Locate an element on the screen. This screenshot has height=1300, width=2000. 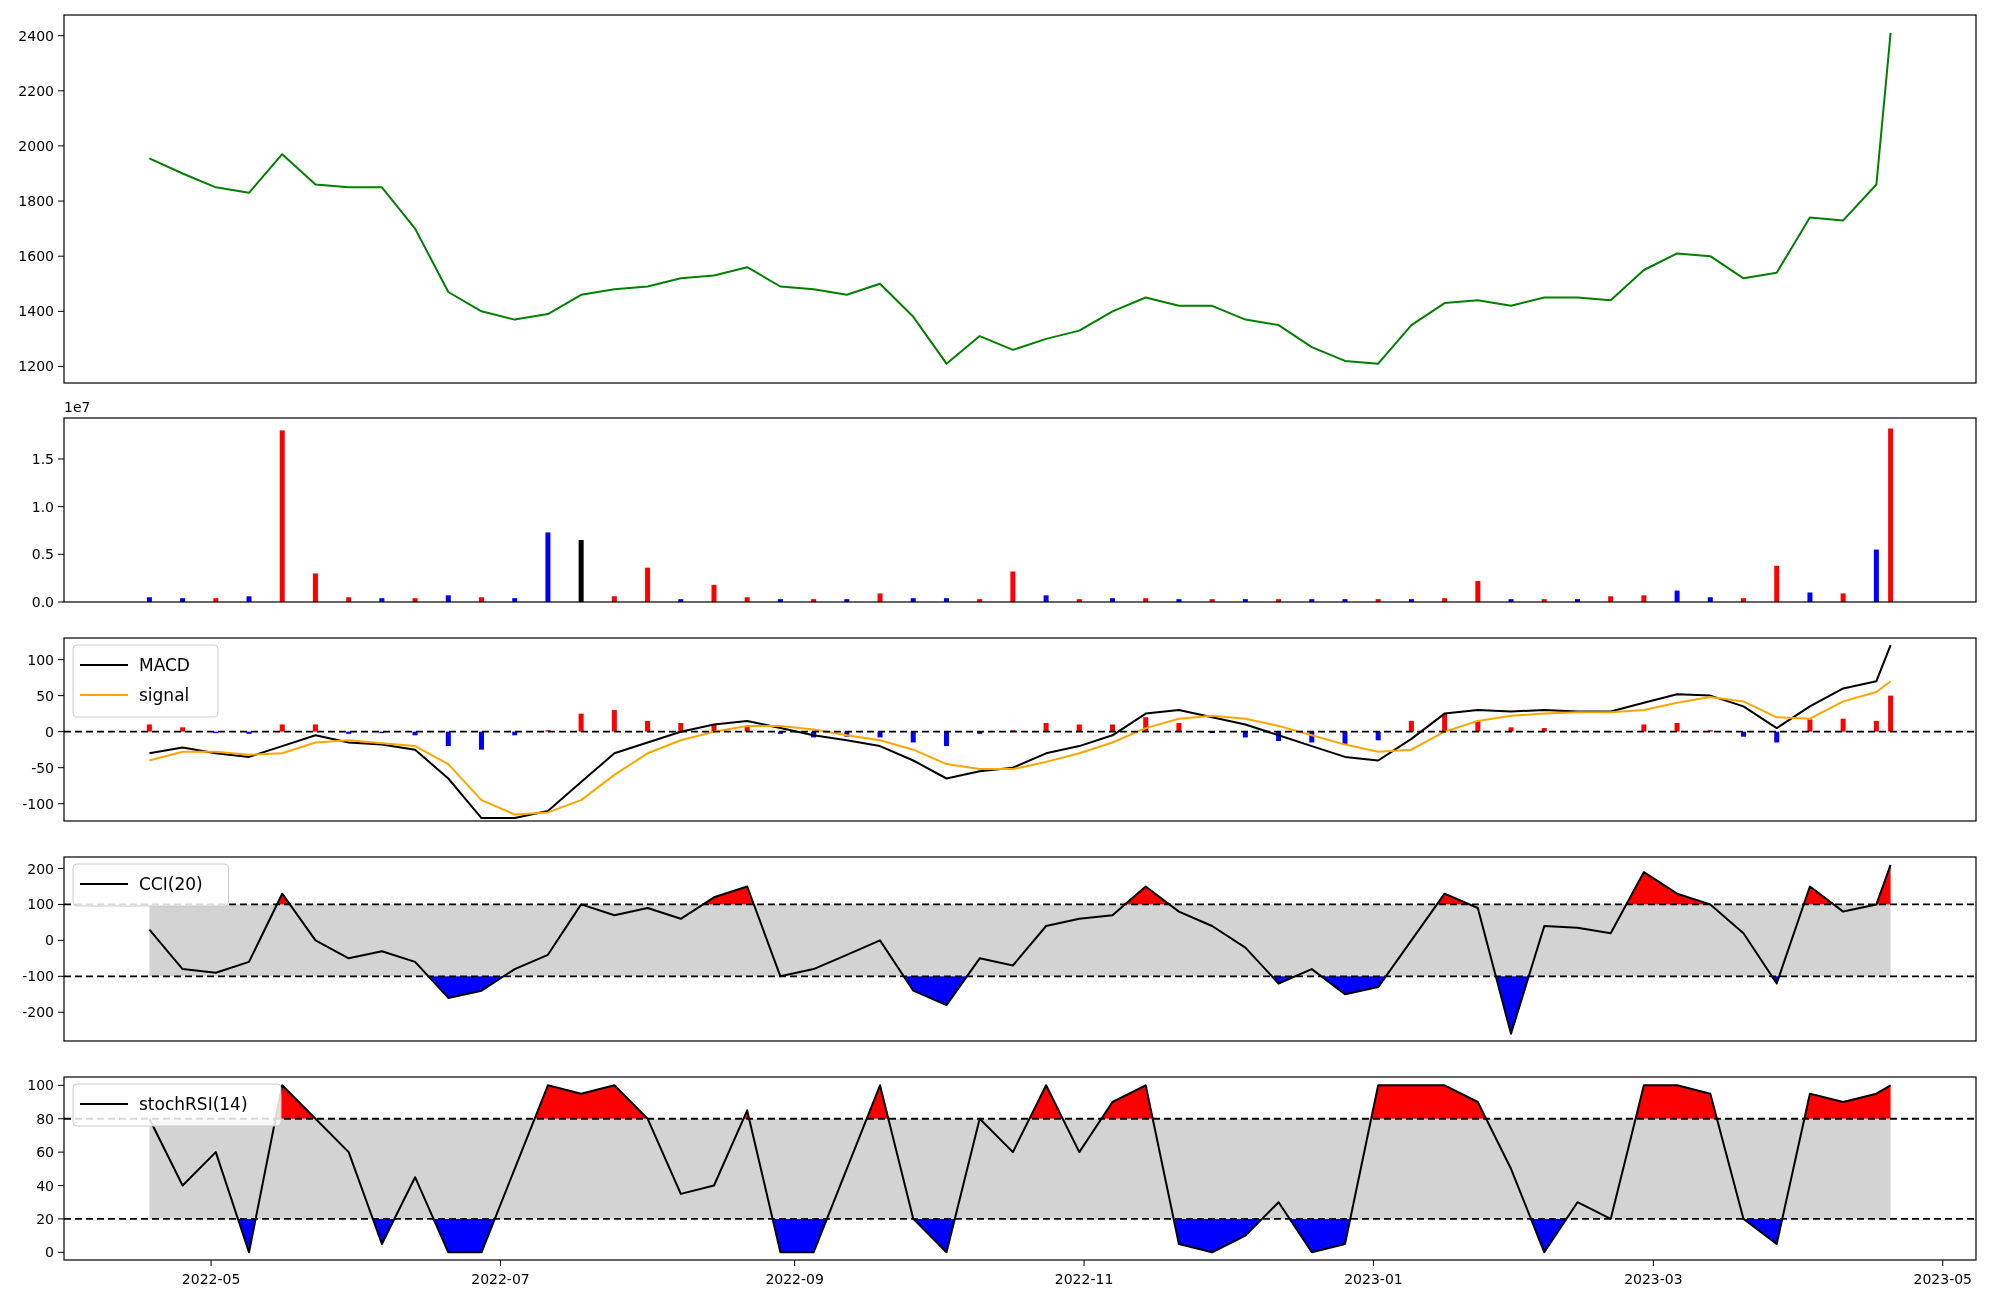
axis-tick: 1600 is located at coordinates (41, 256).